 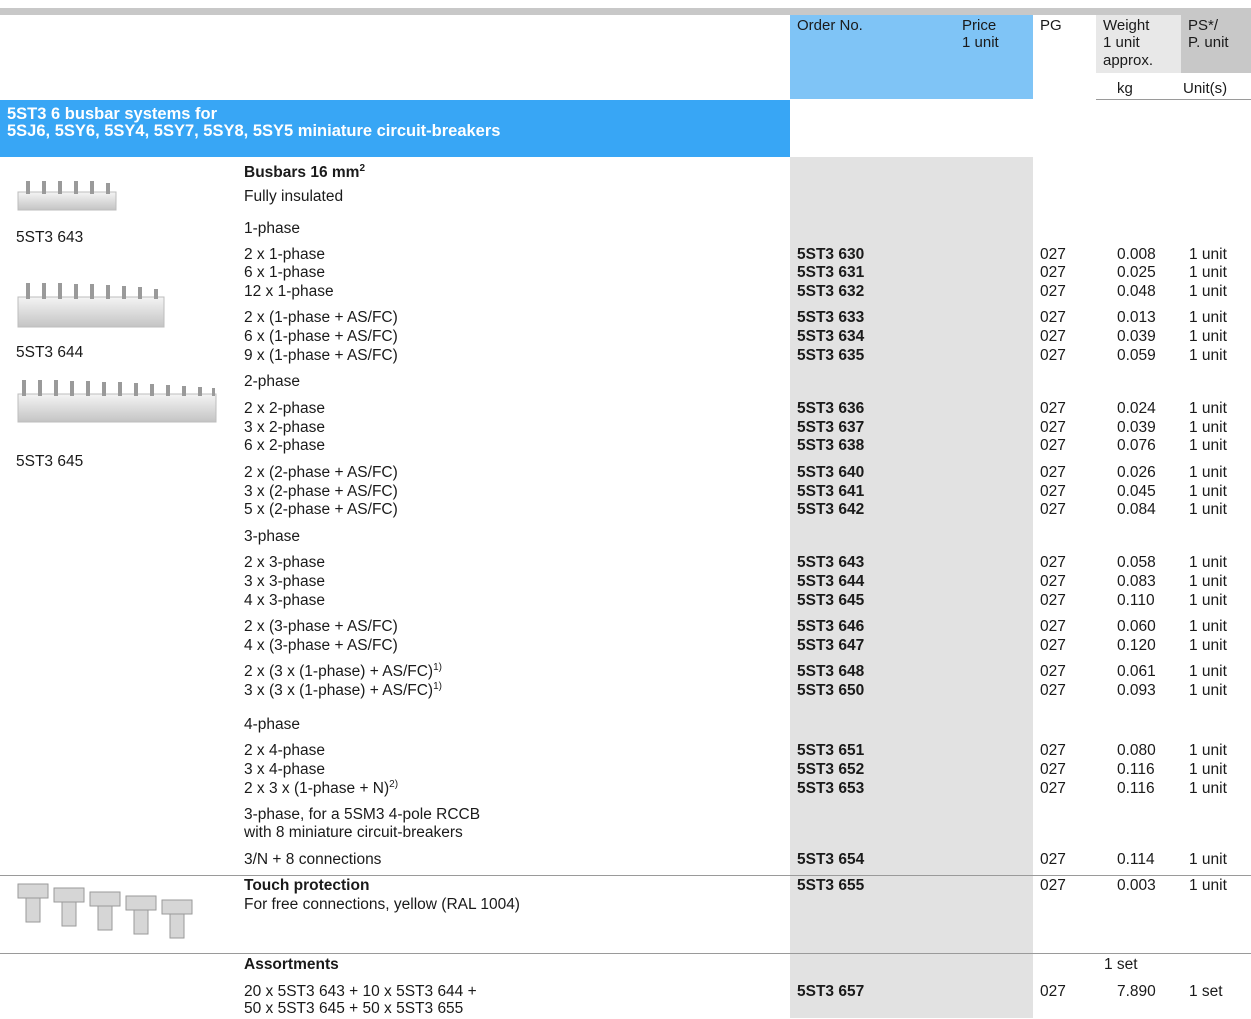 I want to click on header-ps-units: Unit(s), so click(x=1205, y=88).